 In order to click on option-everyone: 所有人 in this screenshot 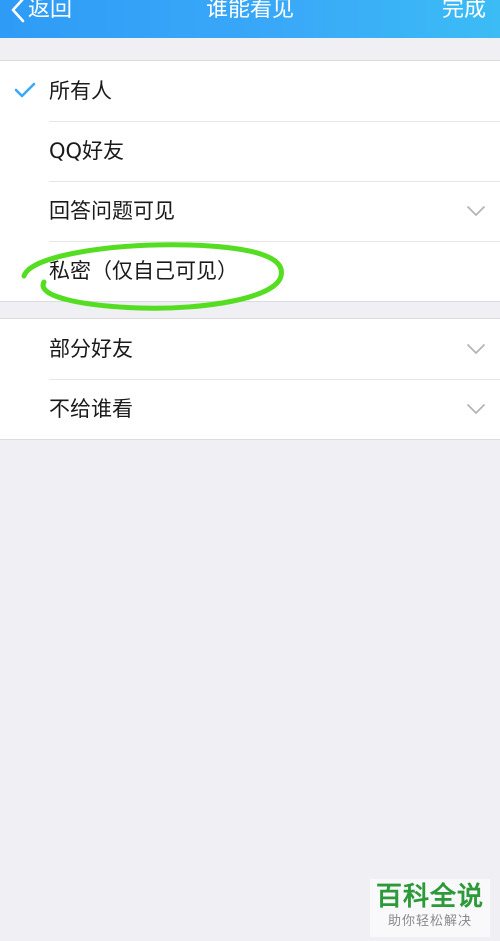, I will do `click(250, 91)`.